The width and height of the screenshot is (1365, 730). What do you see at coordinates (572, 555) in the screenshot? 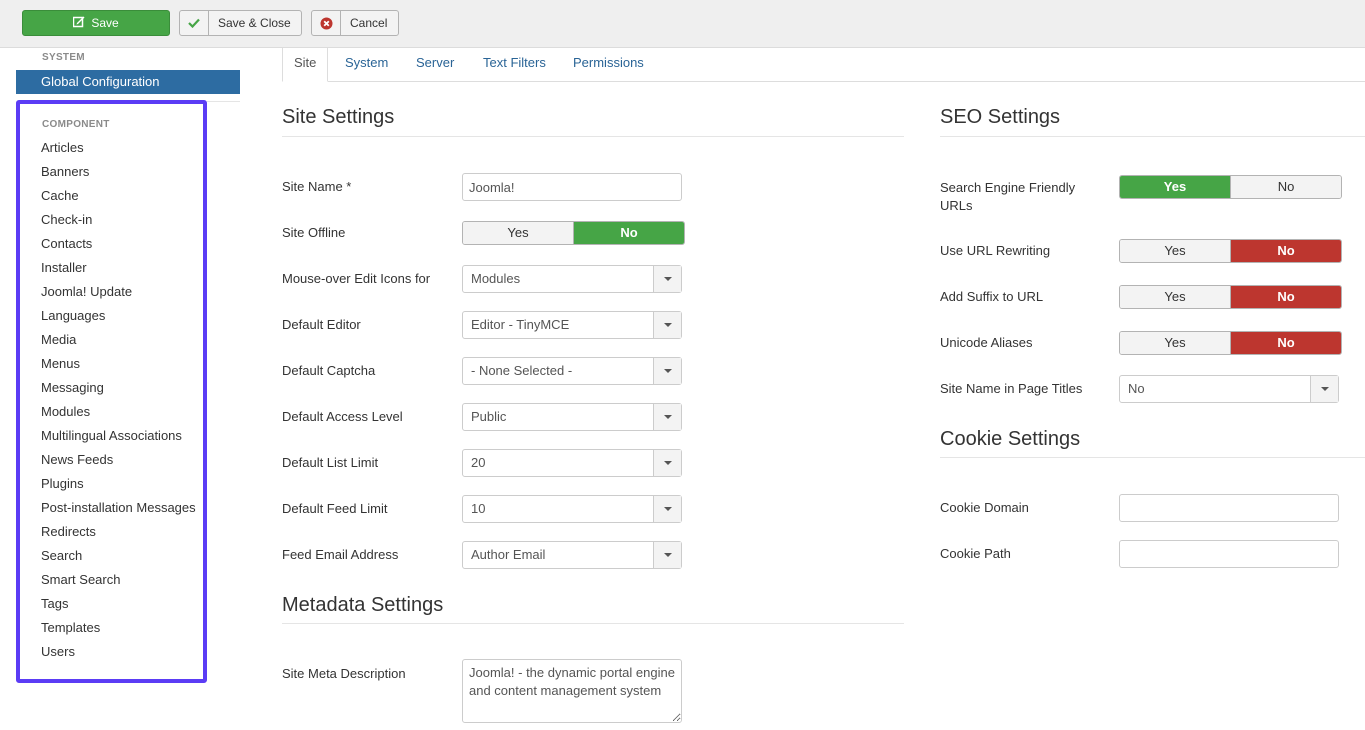
I see `feed-email-select: Author Email` at bounding box center [572, 555].